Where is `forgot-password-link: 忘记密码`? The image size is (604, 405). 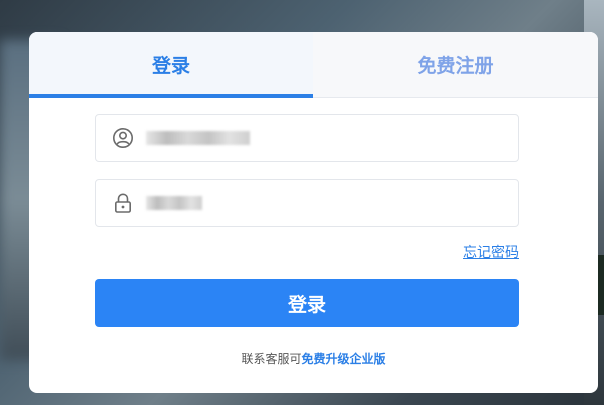 forgot-password-link: 忘记密码 is located at coordinates (491, 252).